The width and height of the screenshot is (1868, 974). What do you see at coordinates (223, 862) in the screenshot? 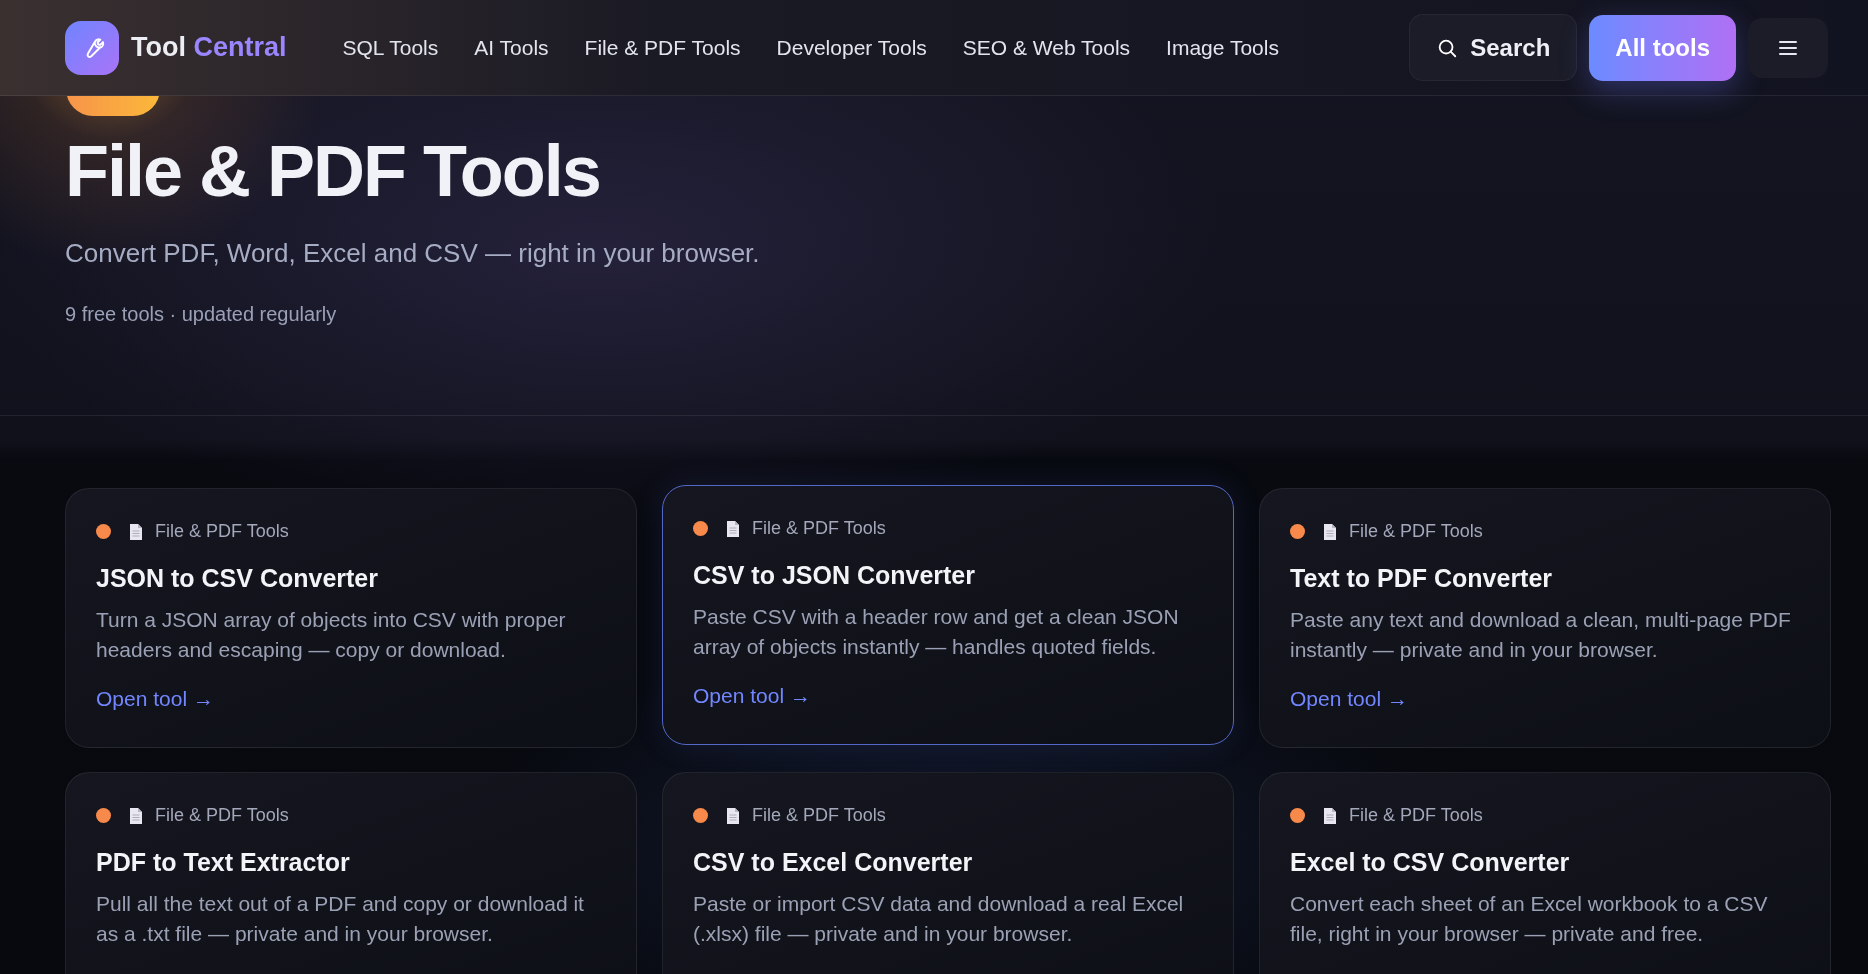
I see `card-title: PDF to Text Extractor` at bounding box center [223, 862].